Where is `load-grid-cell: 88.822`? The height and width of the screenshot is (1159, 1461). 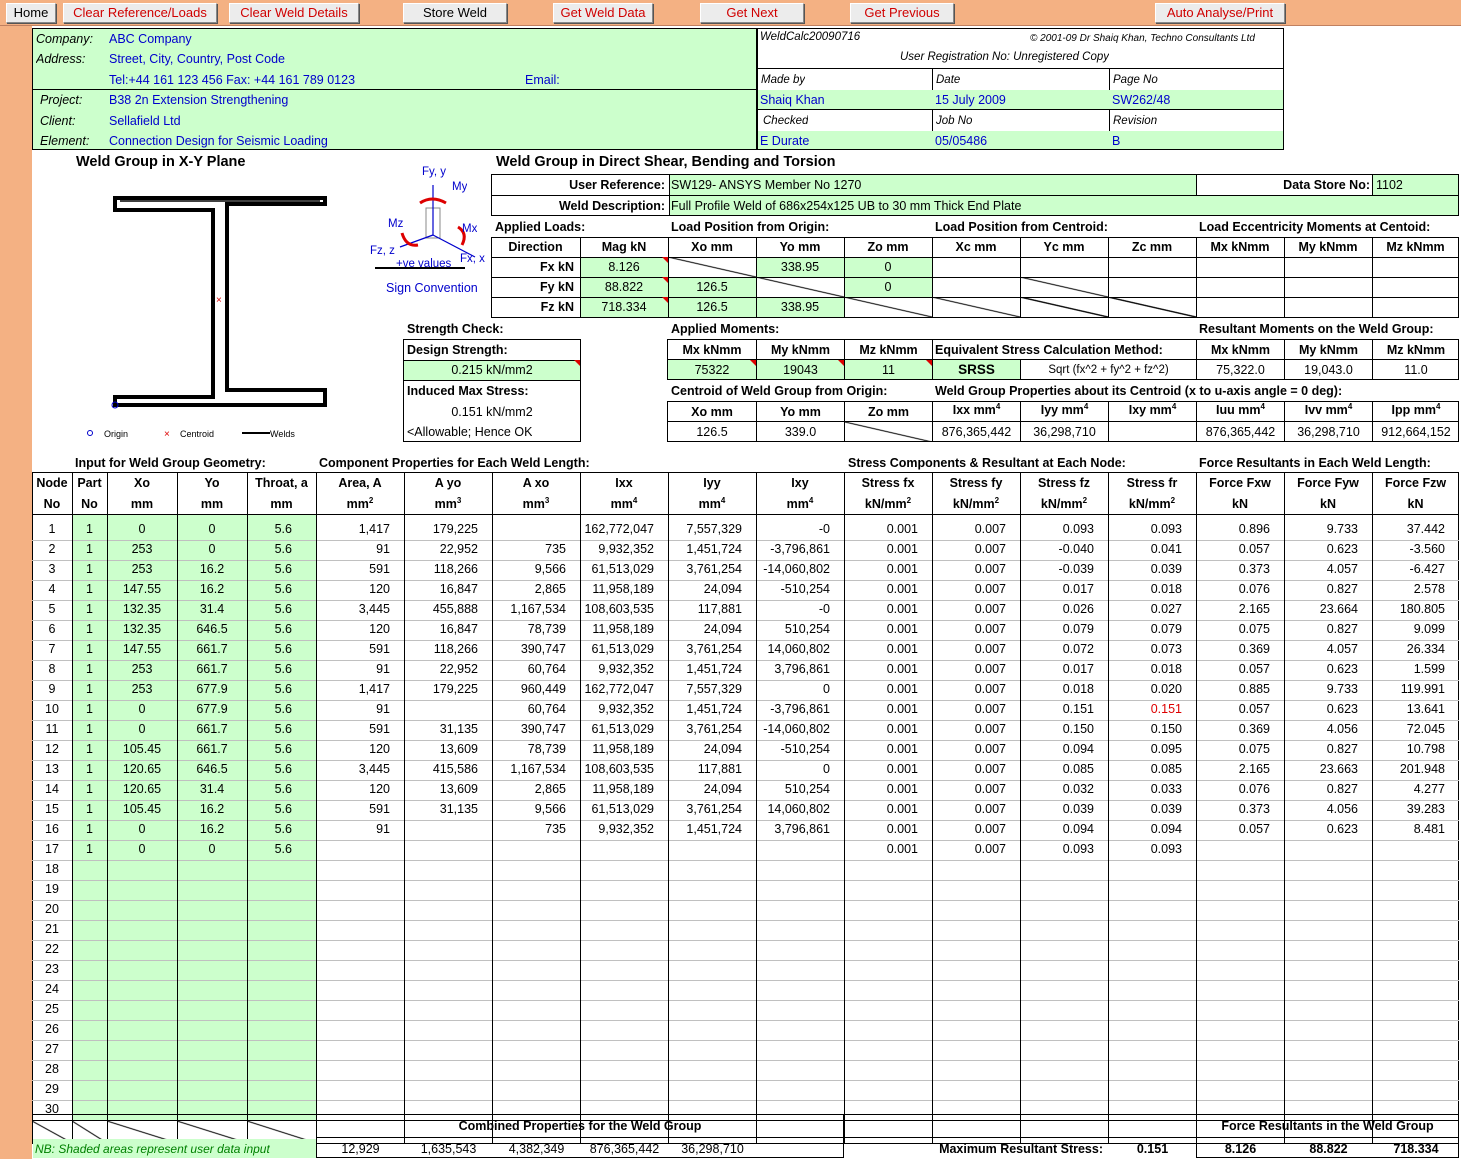 load-grid-cell: 88.822 is located at coordinates (624, 287).